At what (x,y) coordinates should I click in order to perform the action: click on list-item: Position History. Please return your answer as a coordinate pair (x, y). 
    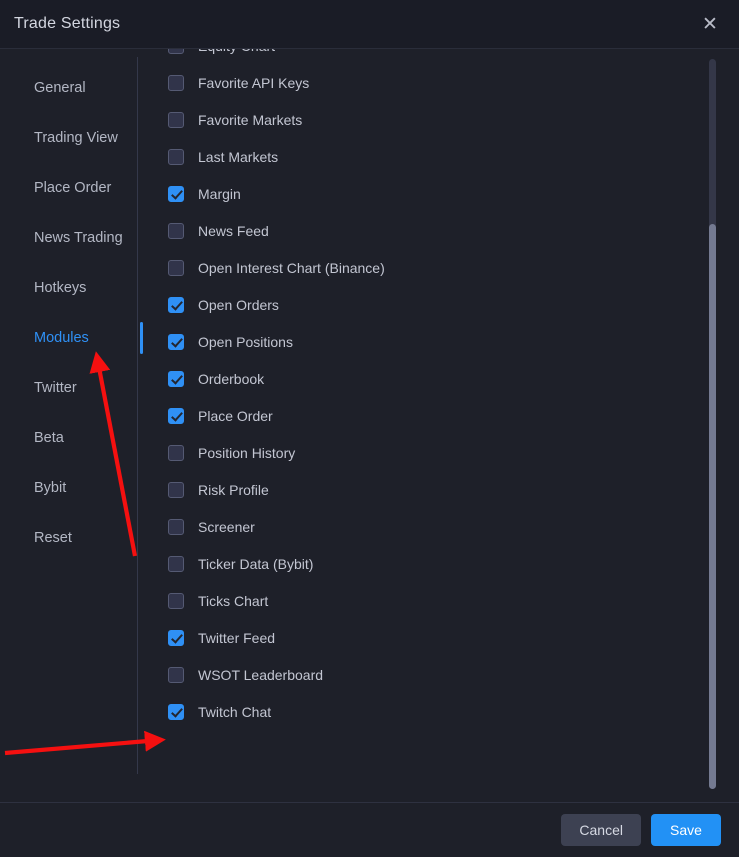
    Looking at the image, I should click on (453, 452).